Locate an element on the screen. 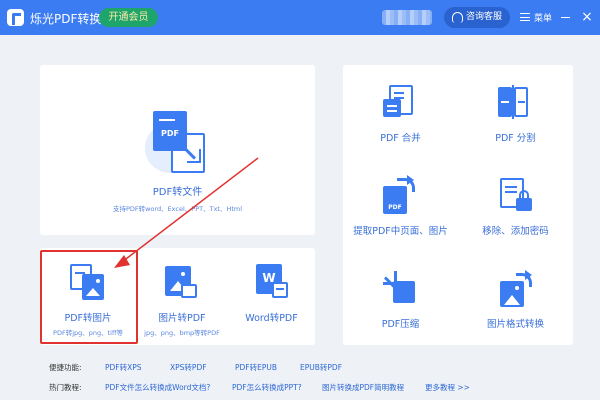 This screenshot has height=400, width=600. word-to-pdf-icon: W is located at coordinates (272, 282).